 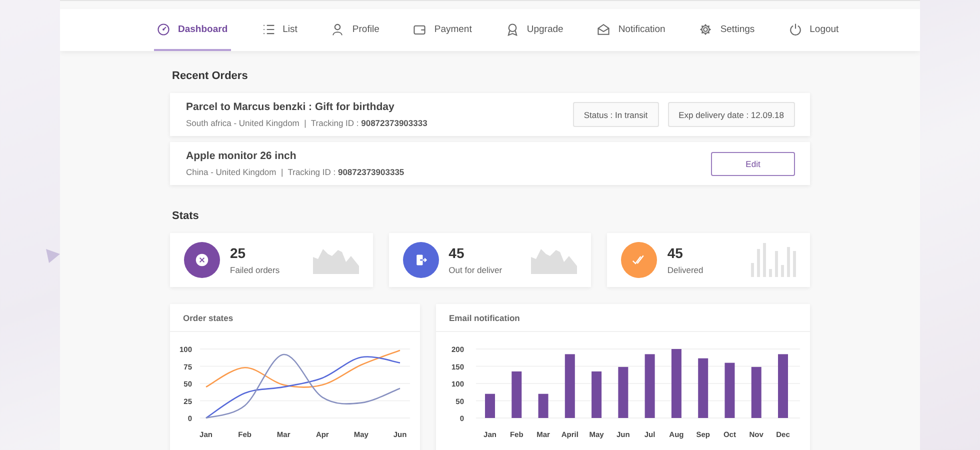 What do you see at coordinates (615, 114) in the screenshot?
I see `status-badge: Status : In transit` at bounding box center [615, 114].